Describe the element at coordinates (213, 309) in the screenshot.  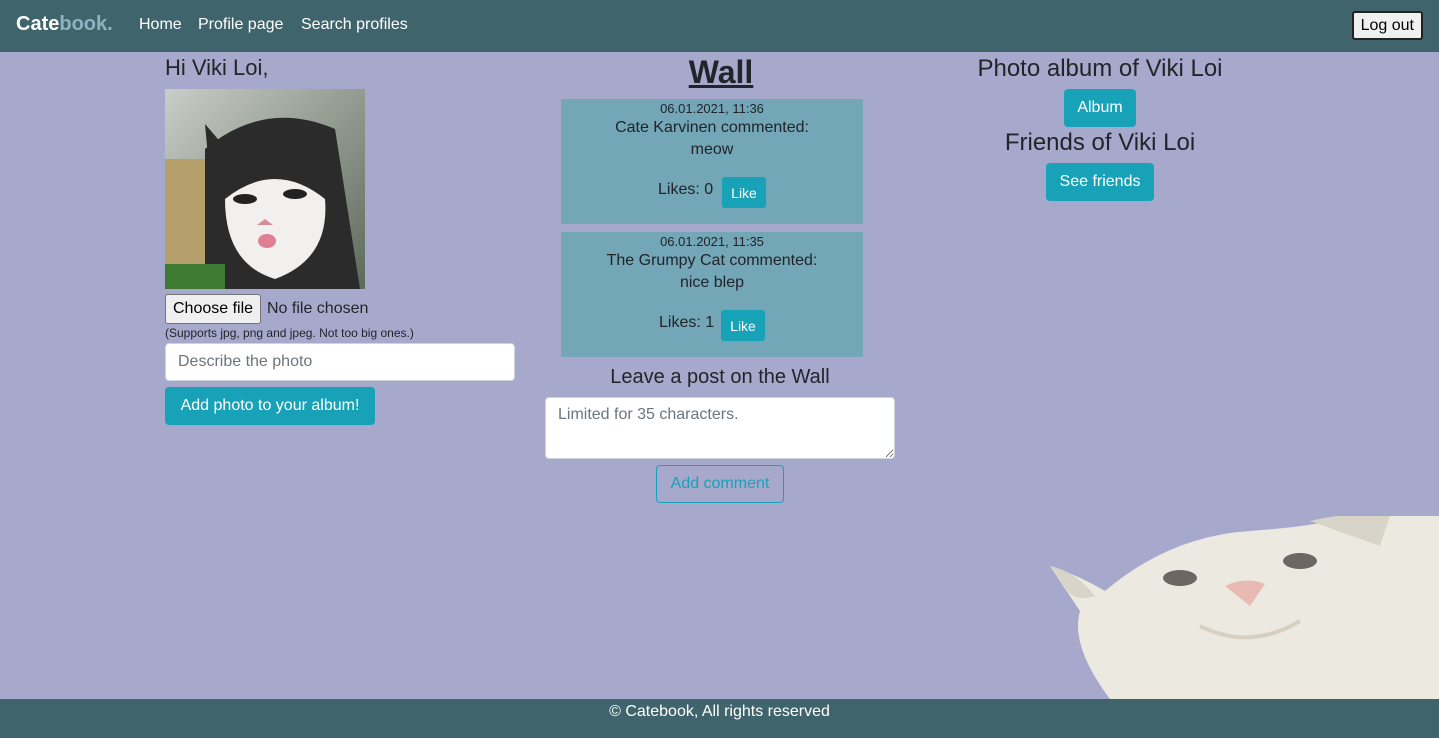
I see `choose-file-button: Choose file` at that location.